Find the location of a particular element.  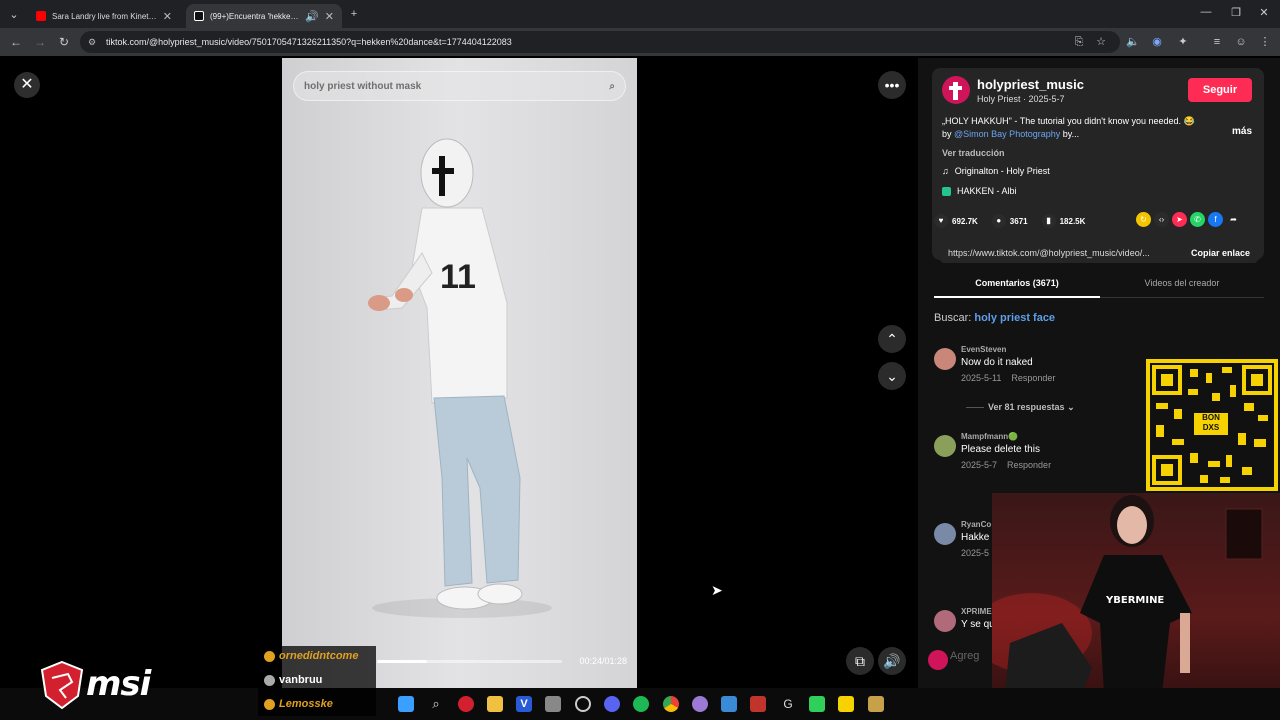

comment-user: RyanCo is located at coordinates (976, 524).